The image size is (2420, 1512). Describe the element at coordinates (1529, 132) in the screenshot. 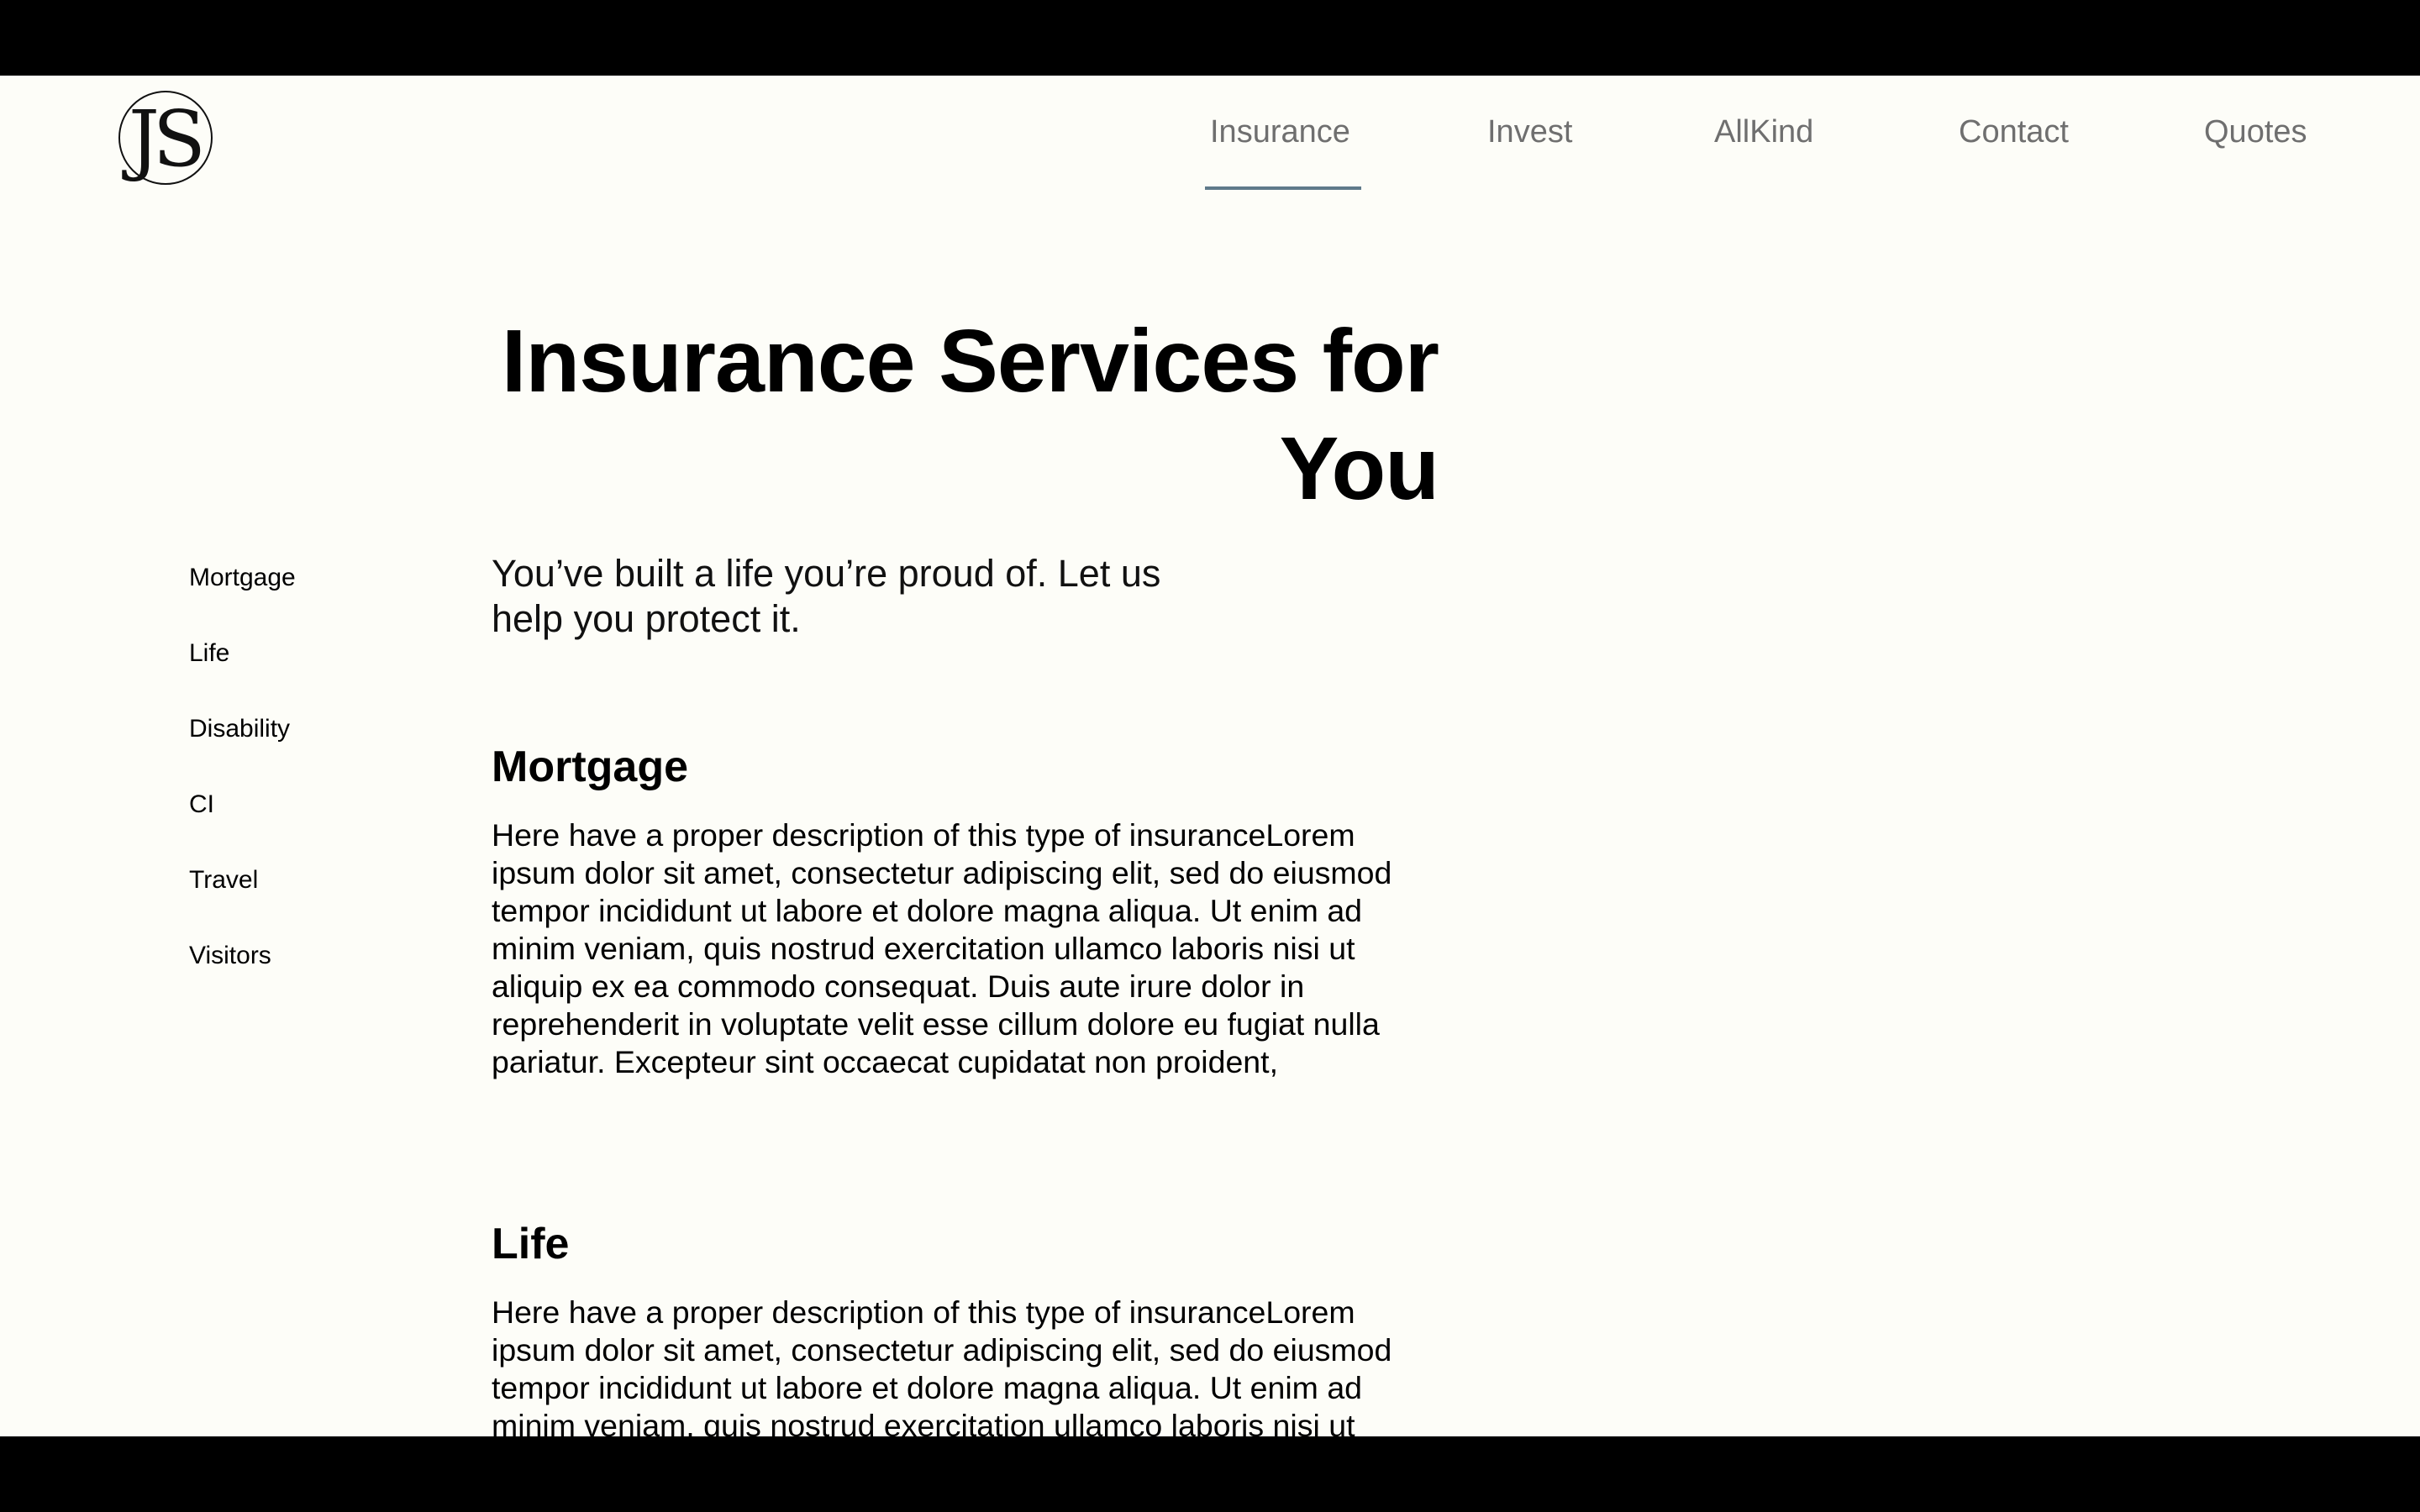

I see `nav-invest: Invest` at that location.